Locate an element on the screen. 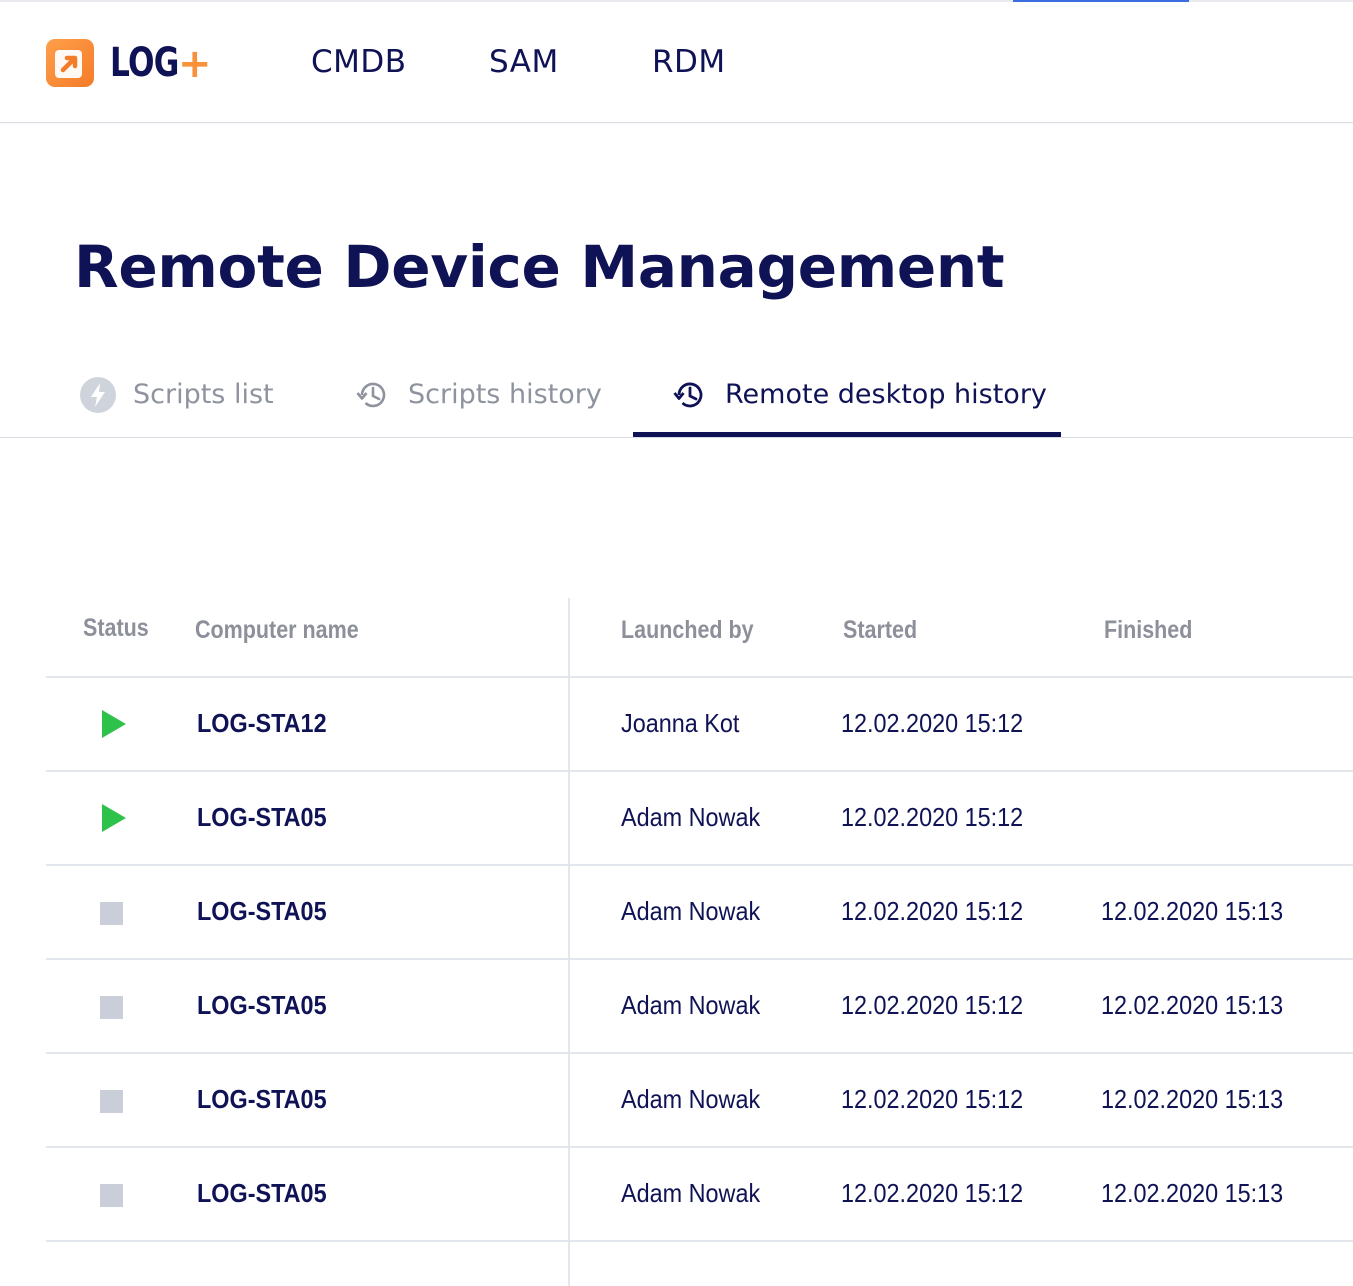 Image resolution: width=1353 pixels, height=1286 pixels. logo: LOG + is located at coordinates (129, 63).